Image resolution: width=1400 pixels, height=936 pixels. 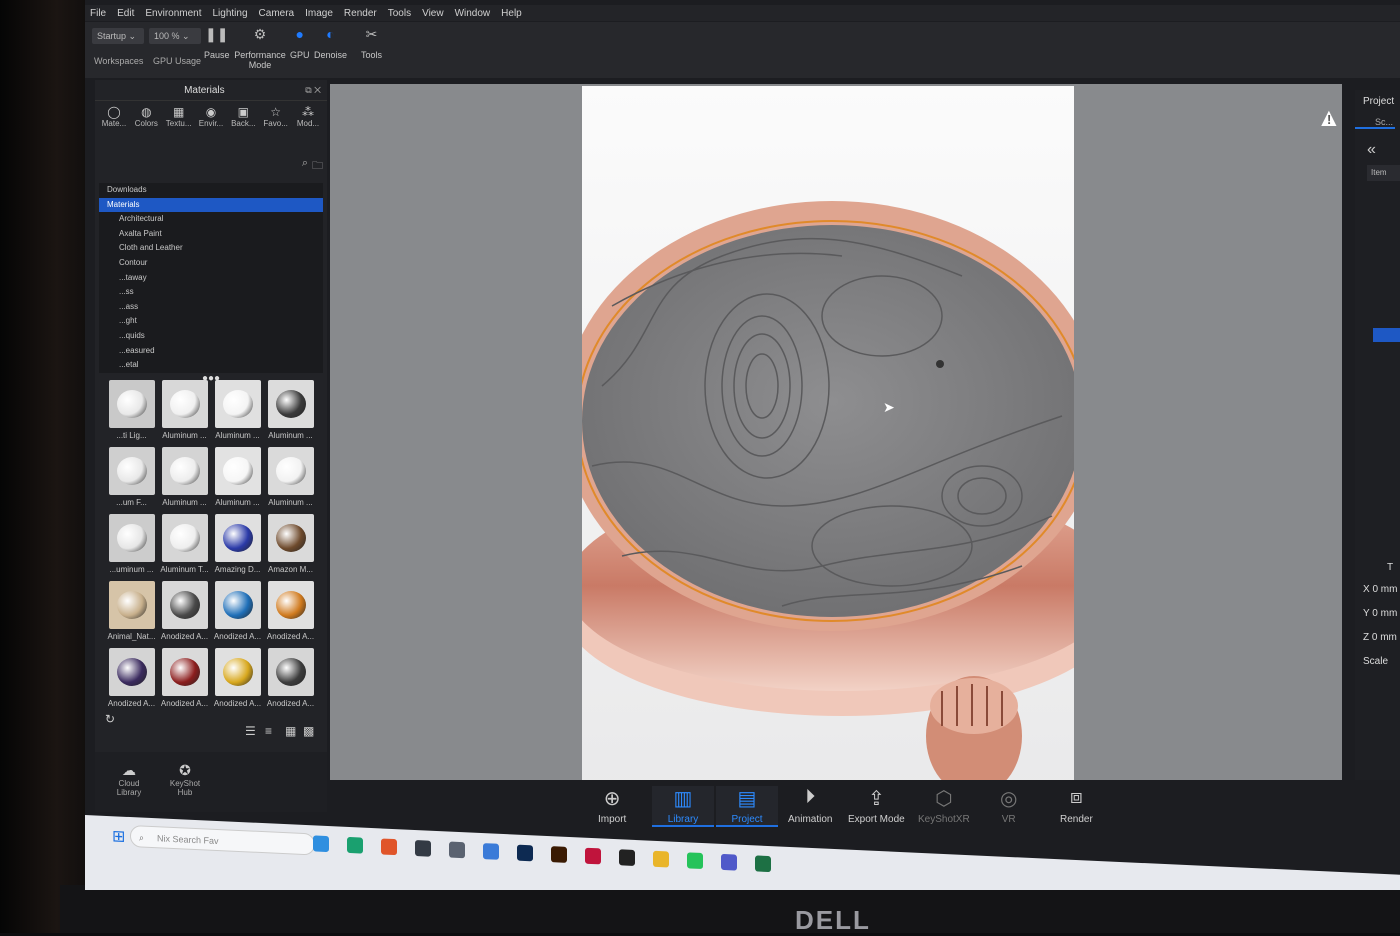 I want to click on menu-view: View, so click(x=433, y=13).